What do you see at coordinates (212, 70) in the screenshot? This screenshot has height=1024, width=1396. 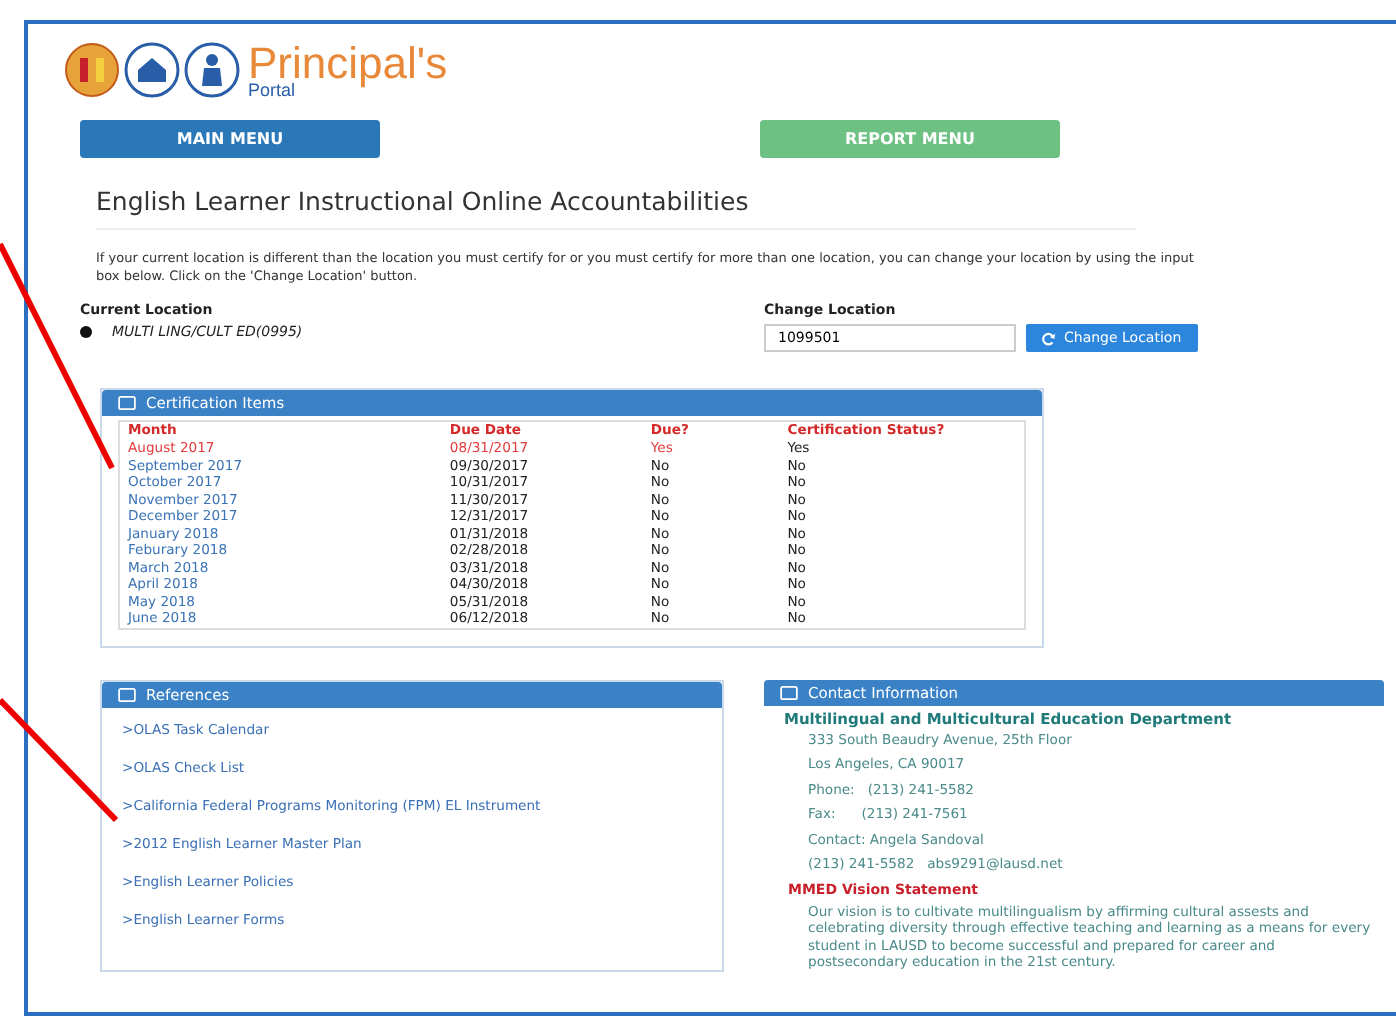 I see `person-icon` at bounding box center [212, 70].